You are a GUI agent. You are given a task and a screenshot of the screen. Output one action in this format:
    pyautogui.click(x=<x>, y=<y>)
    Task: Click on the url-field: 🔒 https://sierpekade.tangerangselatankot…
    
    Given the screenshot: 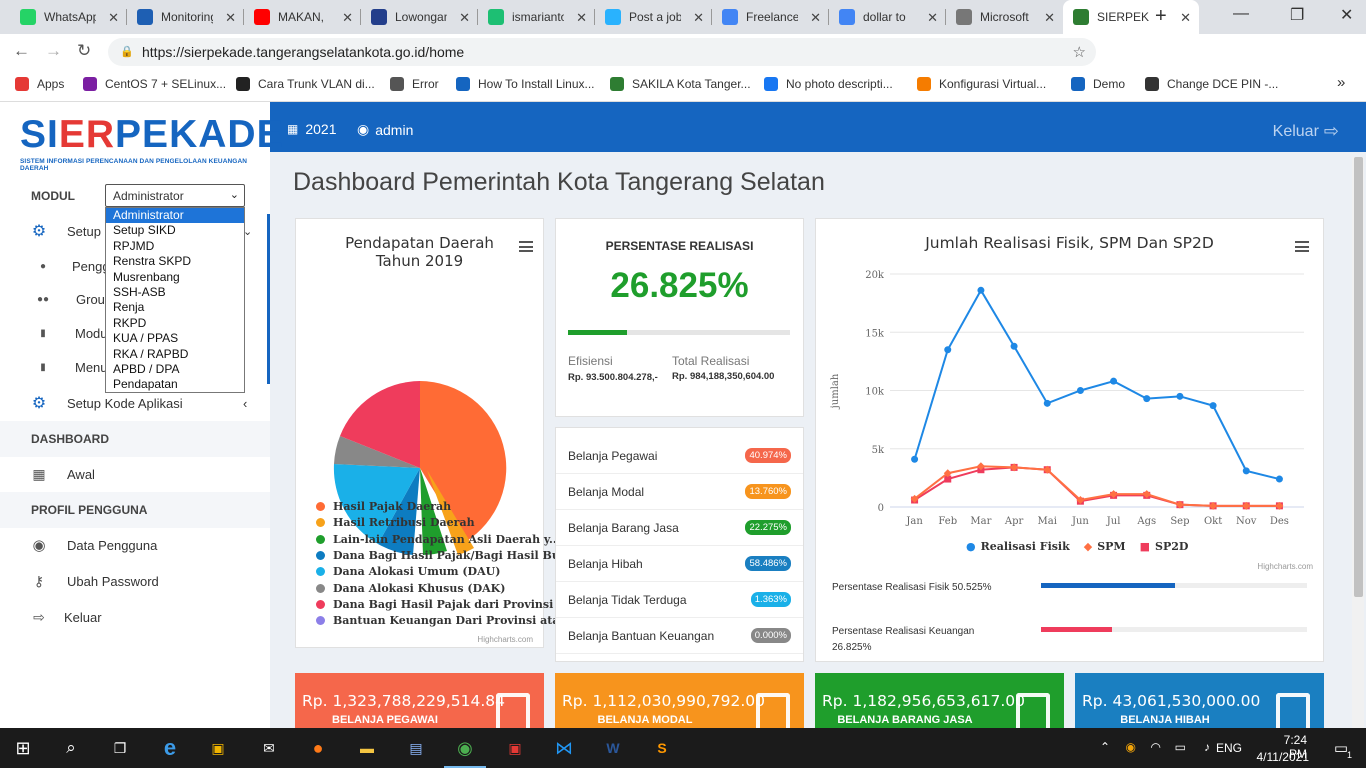 What is the action you would take?
    pyautogui.click(x=602, y=52)
    